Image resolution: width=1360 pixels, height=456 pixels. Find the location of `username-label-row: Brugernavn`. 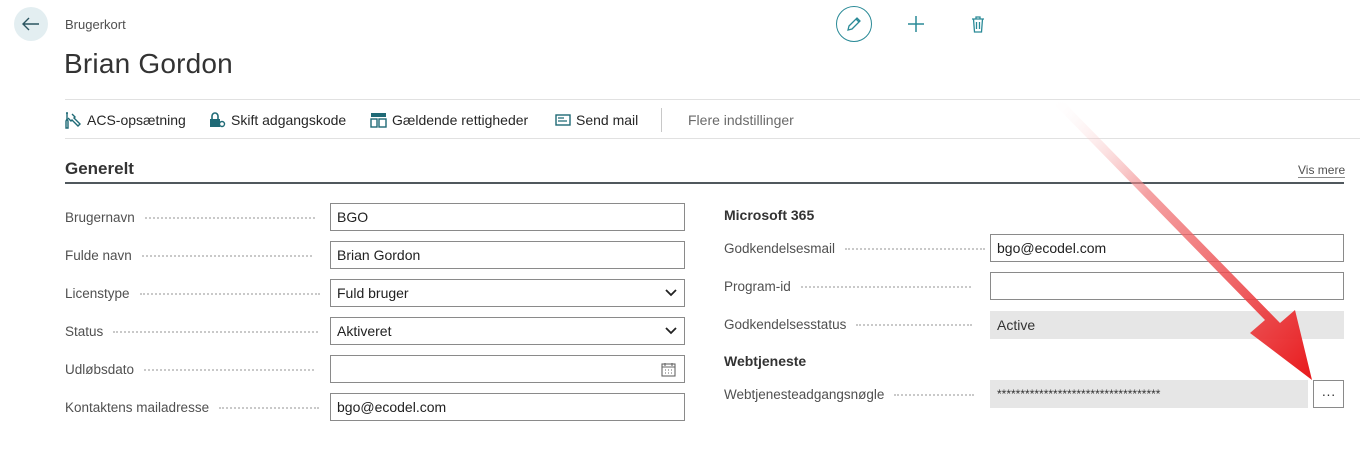

username-label-row: Brugernavn is located at coordinates (190, 217).